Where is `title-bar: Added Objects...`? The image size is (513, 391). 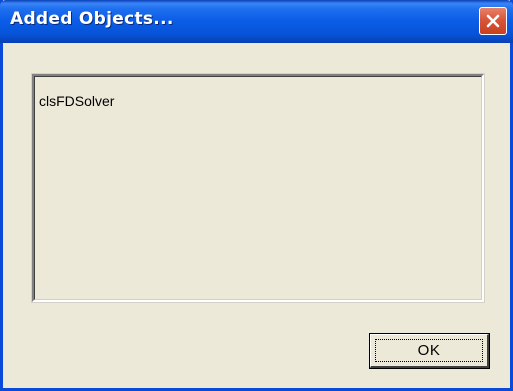
title-bar: Added Objects... is located at coordinates (256, 21).